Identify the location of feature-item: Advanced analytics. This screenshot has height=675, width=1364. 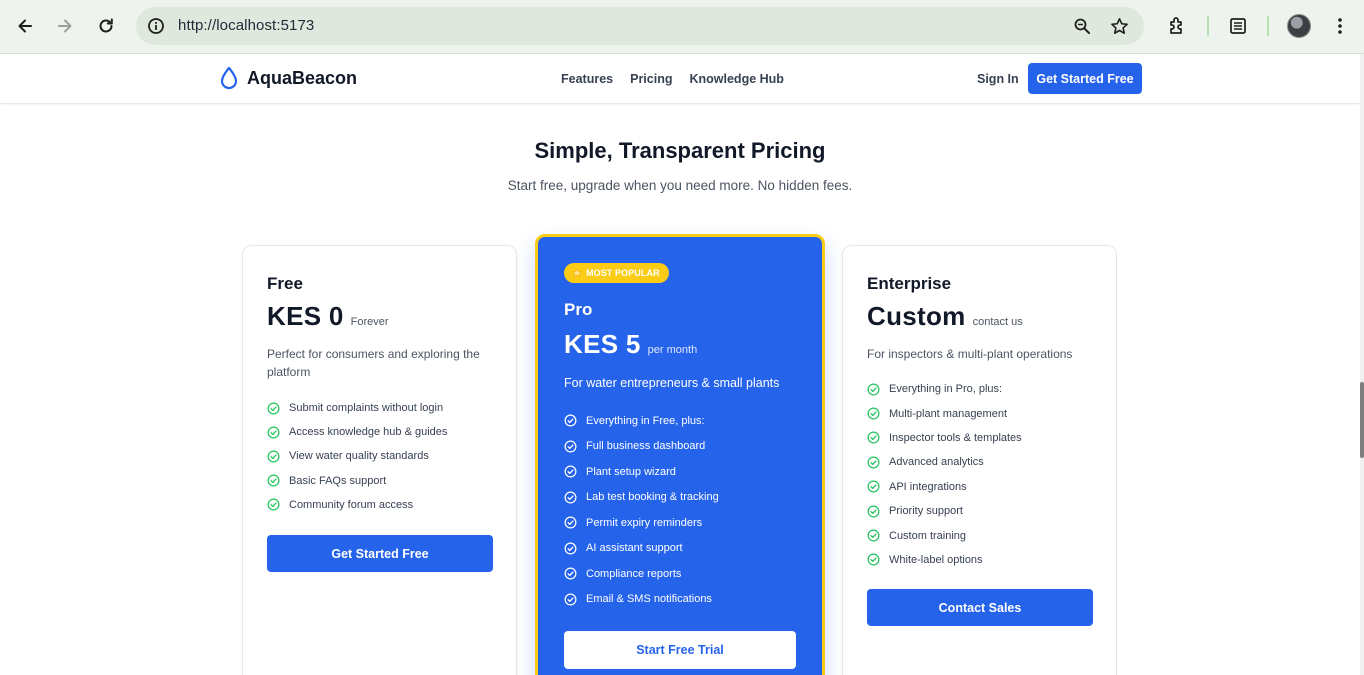
(944, 462).